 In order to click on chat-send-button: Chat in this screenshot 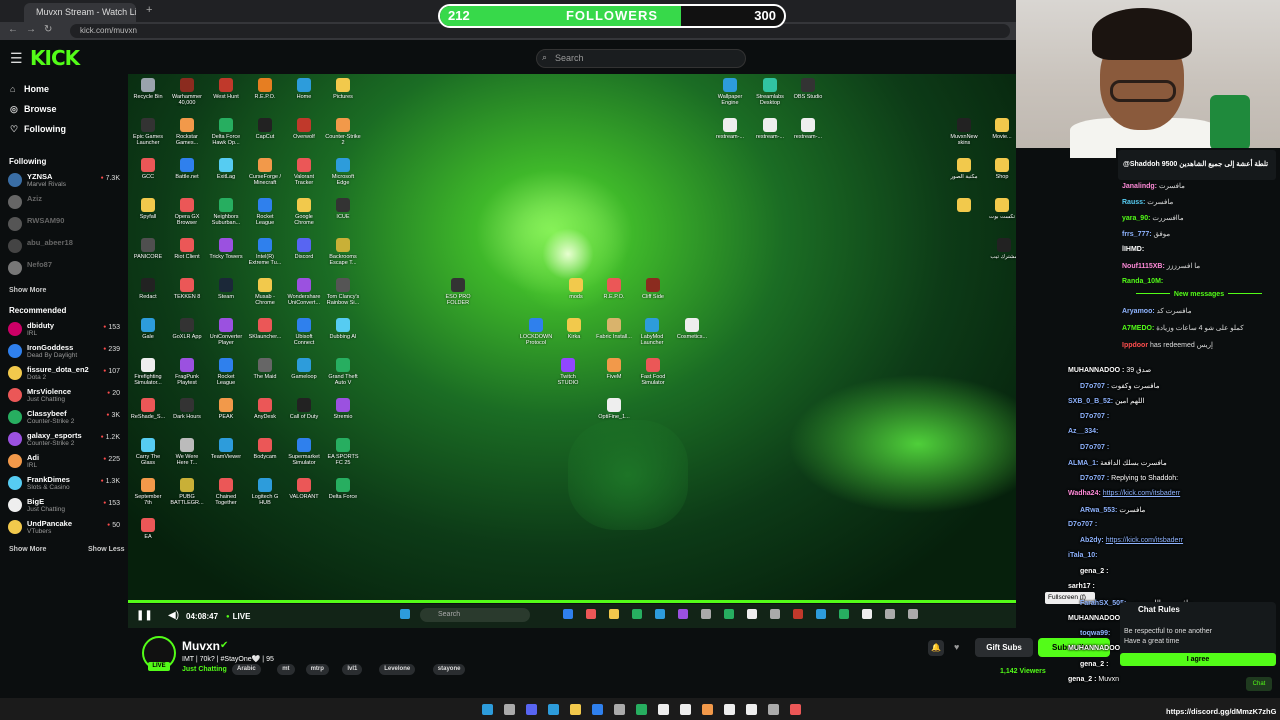, I will do `click(1259, 684)`.